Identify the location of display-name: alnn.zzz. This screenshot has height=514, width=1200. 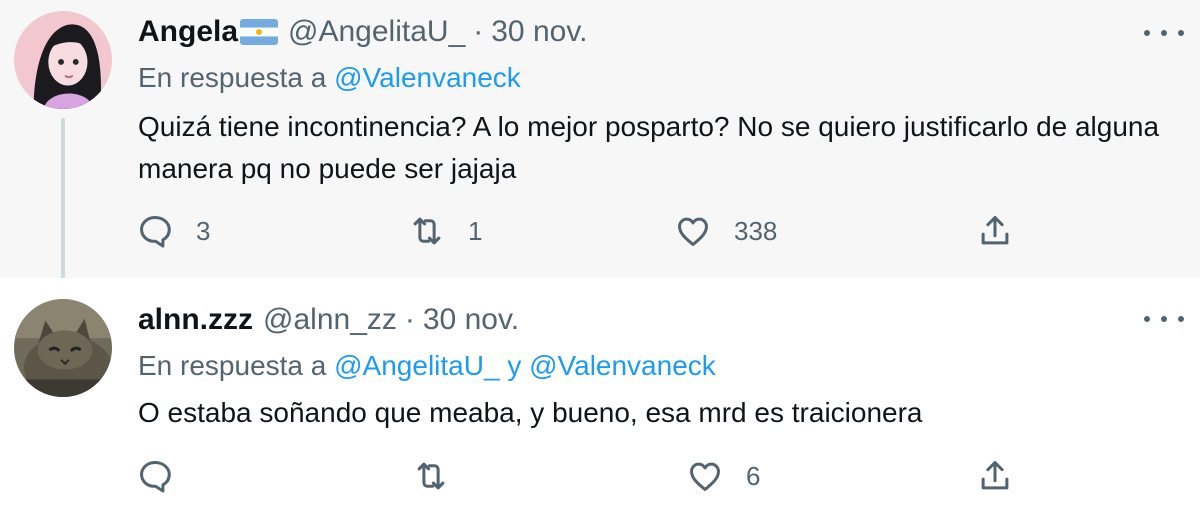
(195, 320).